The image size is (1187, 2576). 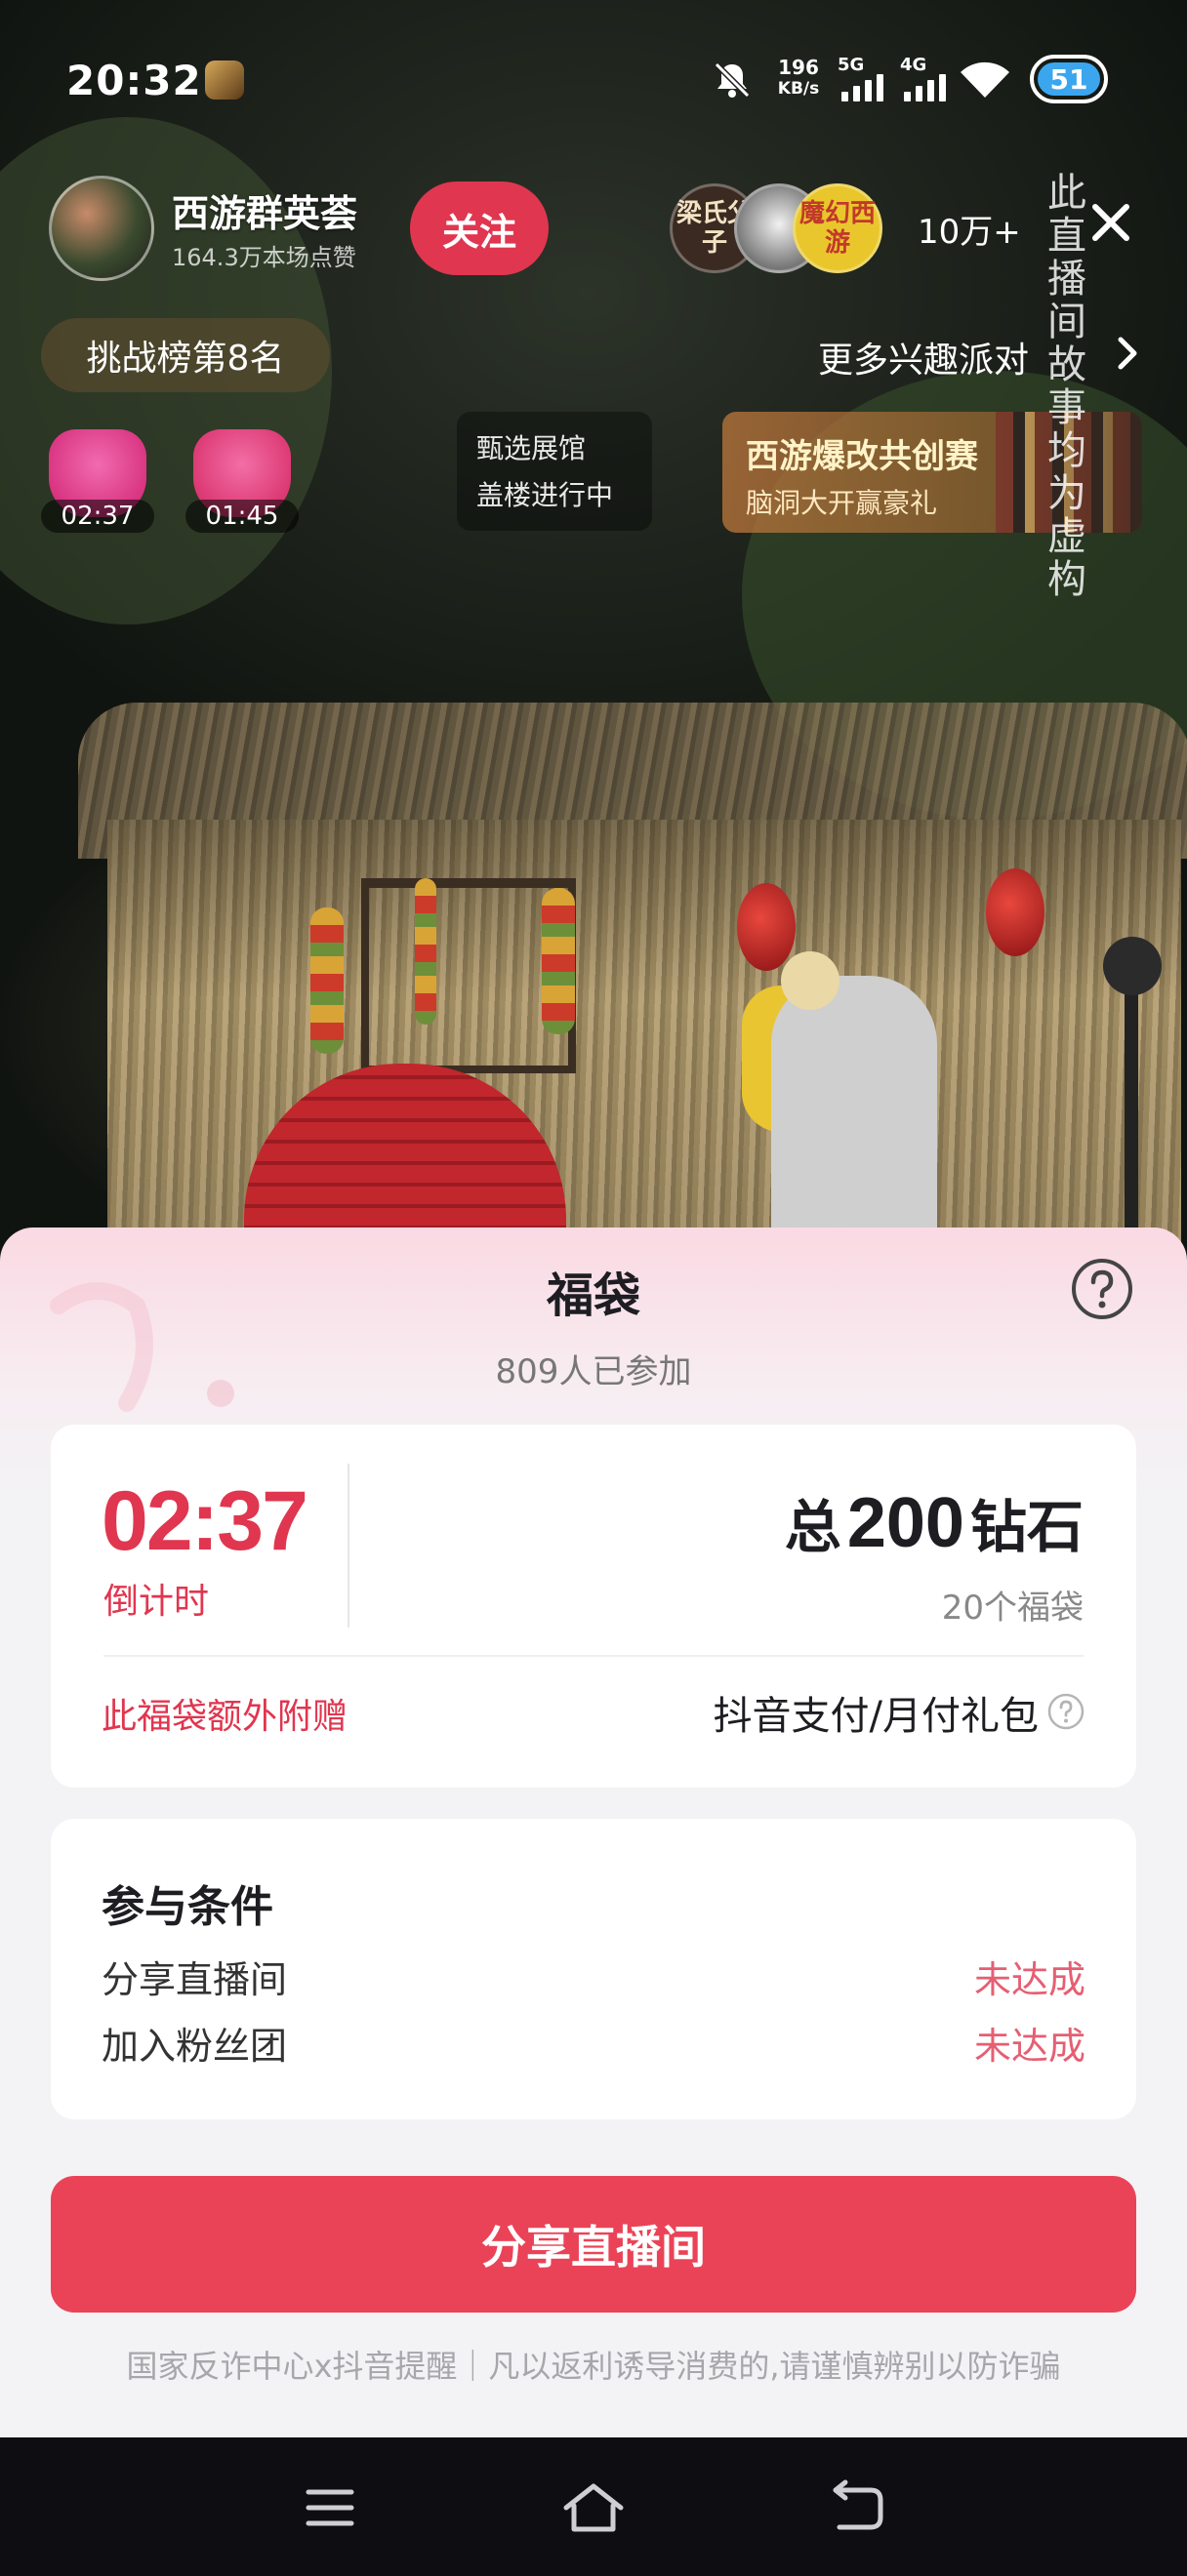 I want to click on status-bar: 20:32 196 KB/s 5G 4G 51, so click(x=593, y=78).